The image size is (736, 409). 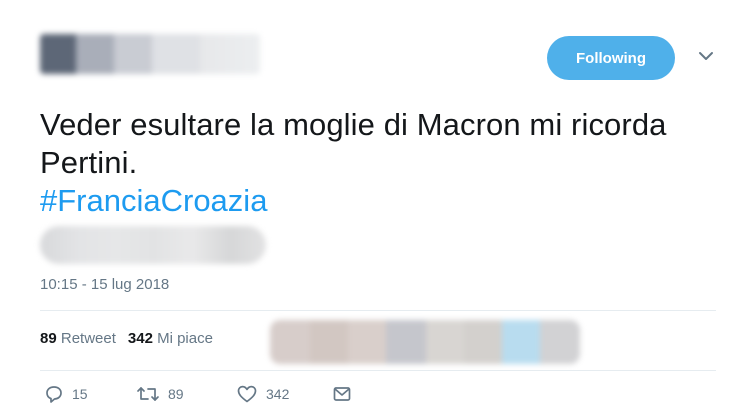 I want to click on chevron-down-icon, so click(x=706, y=56).